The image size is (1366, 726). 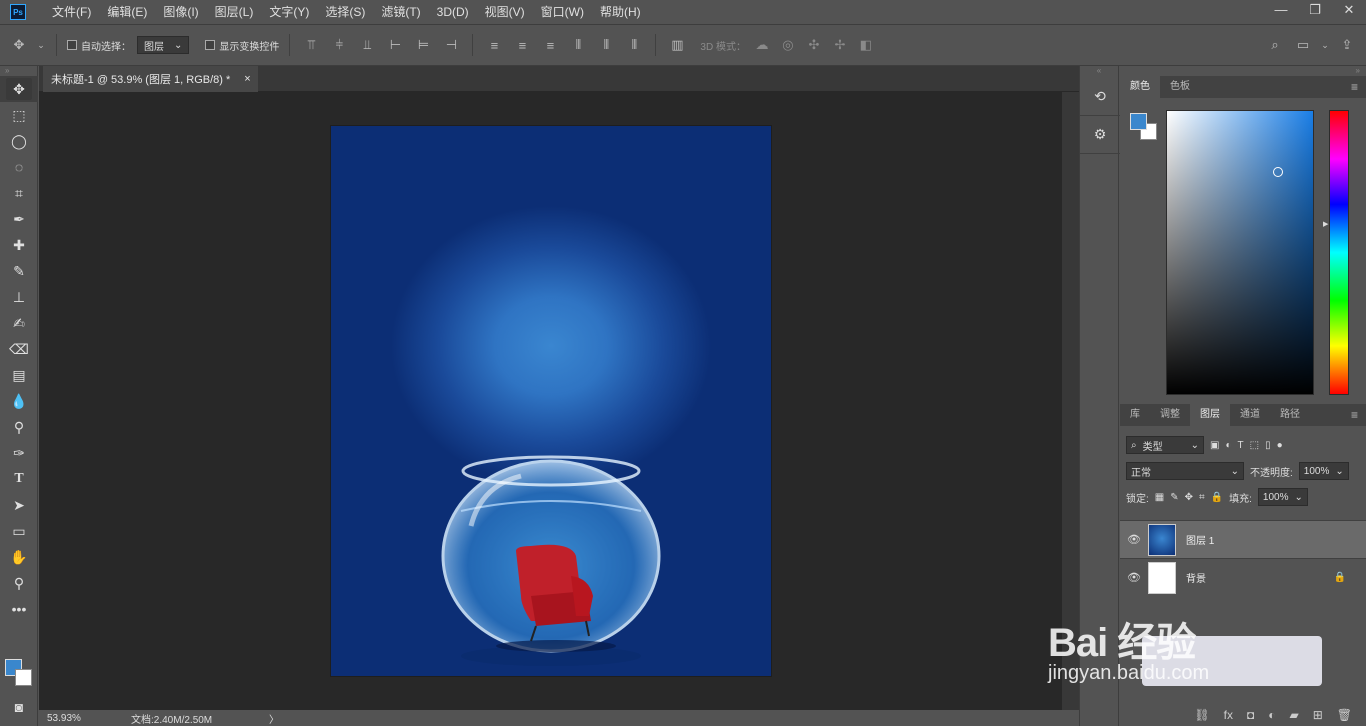 What do you see at coordinates (19, 453) in the screenshot?
I see `pen-tool: ✑` at bounding box center [19, 453].